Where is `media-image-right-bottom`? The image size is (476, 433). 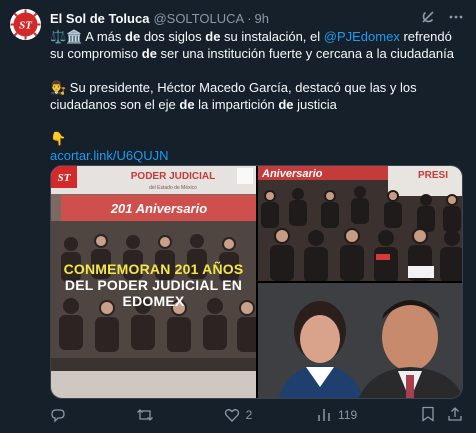 media-image-right-bottom is located at coordinates (360, 340).